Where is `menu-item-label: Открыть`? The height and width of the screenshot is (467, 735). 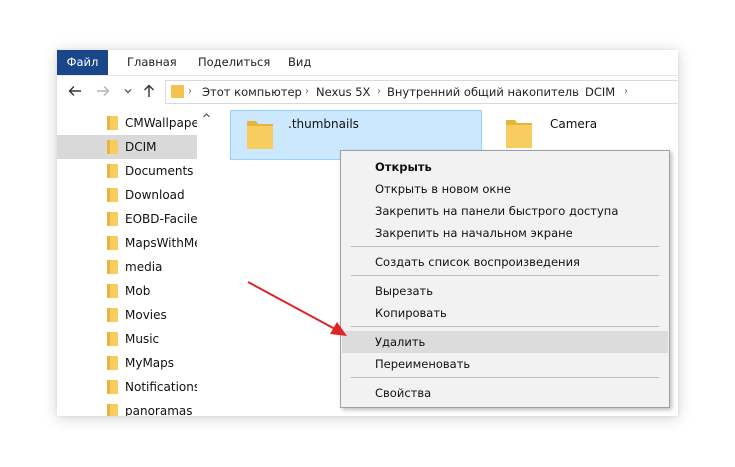 menu-item-label: Открыть is located at coordinates (403, 167).